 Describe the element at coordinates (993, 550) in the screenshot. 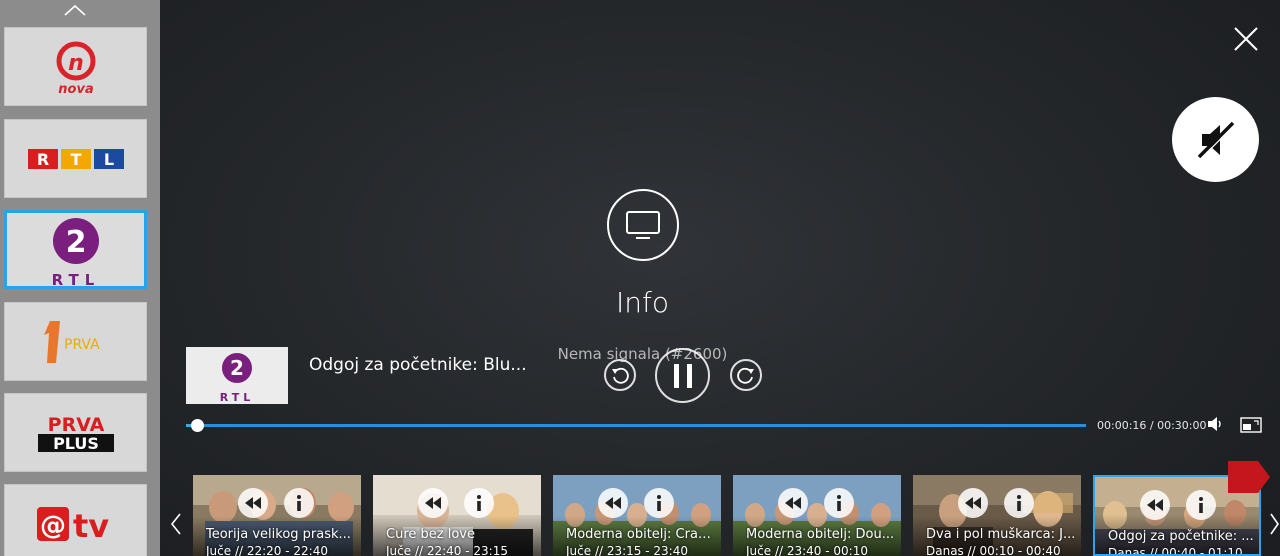

I see `card-time: Danas // 00:10 - 00:40` at that location.